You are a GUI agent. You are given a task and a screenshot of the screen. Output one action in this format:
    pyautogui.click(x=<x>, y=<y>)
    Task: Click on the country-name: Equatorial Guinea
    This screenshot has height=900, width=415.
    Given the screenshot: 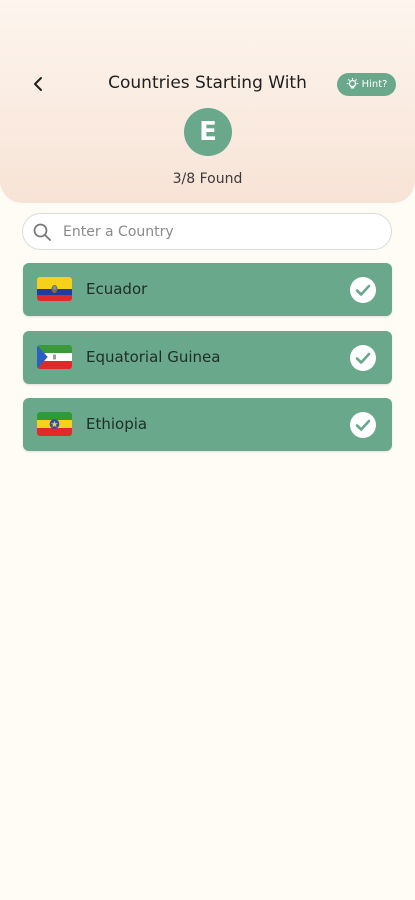 What is the action you would take?
    pyautogui.click(x=153, y=357)
    